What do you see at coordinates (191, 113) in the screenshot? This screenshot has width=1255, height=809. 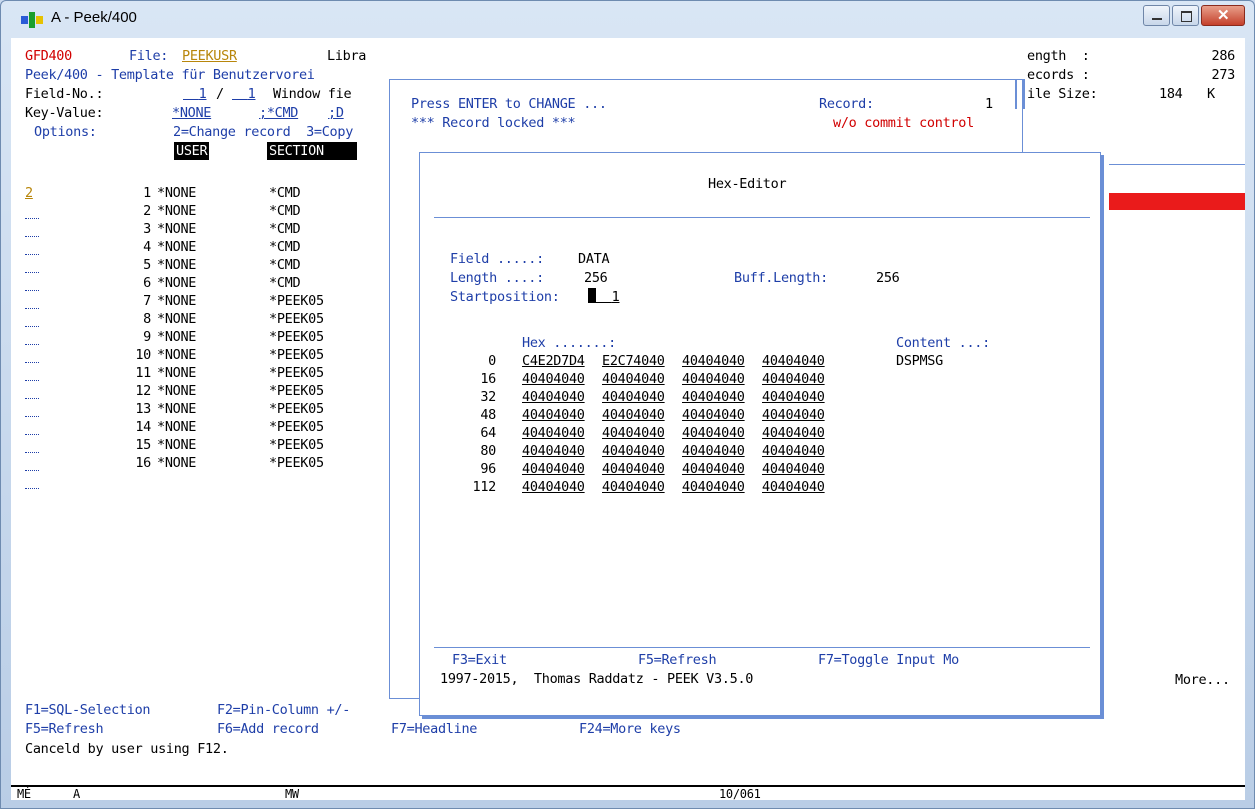 I see `key-value-input-1: *NONE` at bounding box center [191, 113].